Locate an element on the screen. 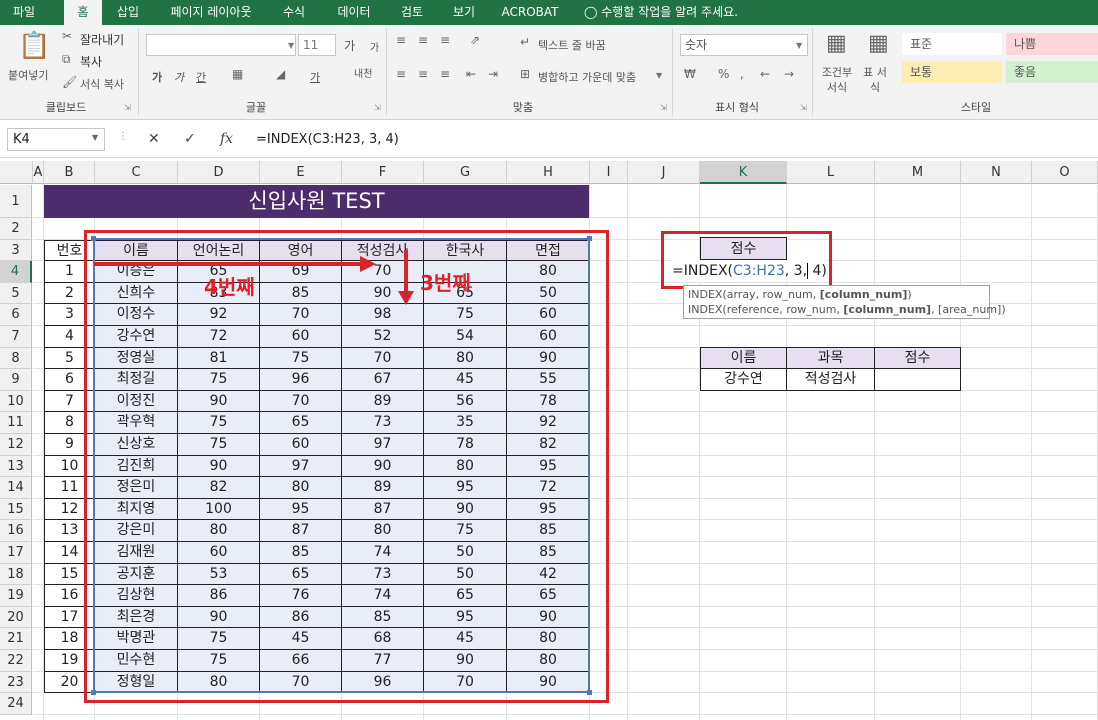 This screenshot has width=1098, height=720. annotation-arrows is located at coordinates (254, 277).